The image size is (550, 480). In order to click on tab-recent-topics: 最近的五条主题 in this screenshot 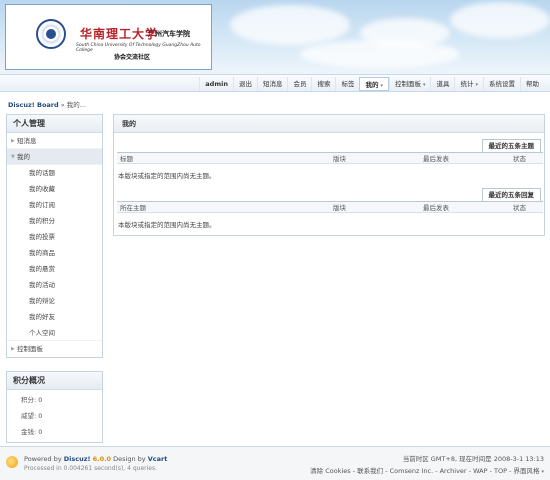, I will do `click(511, 145)`.